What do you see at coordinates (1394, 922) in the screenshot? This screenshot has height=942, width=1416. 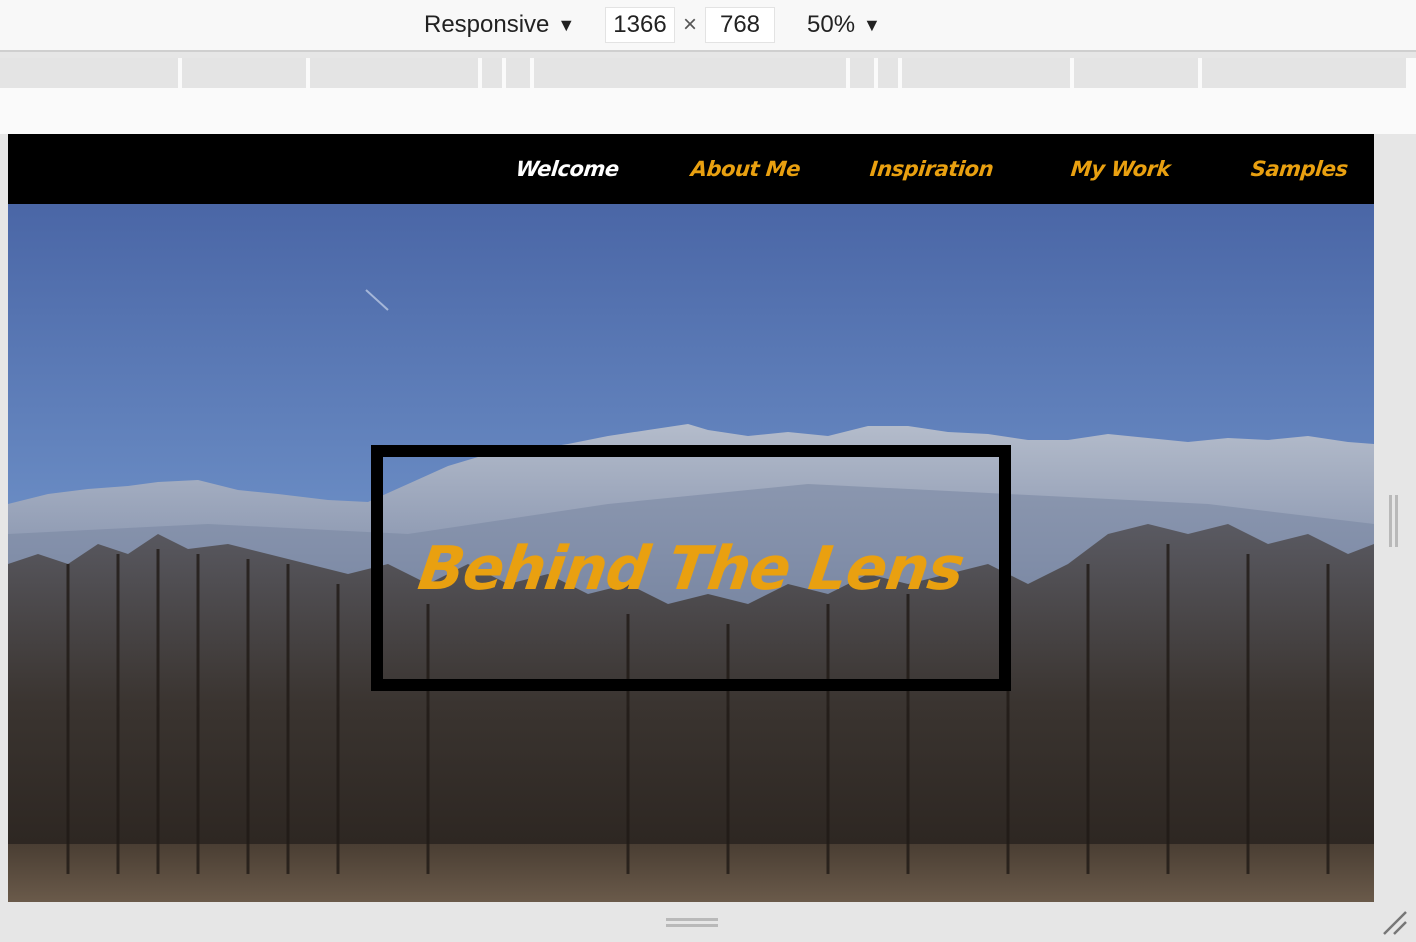 I see `resize-corner-icon` at bounding box center [1394, 922].